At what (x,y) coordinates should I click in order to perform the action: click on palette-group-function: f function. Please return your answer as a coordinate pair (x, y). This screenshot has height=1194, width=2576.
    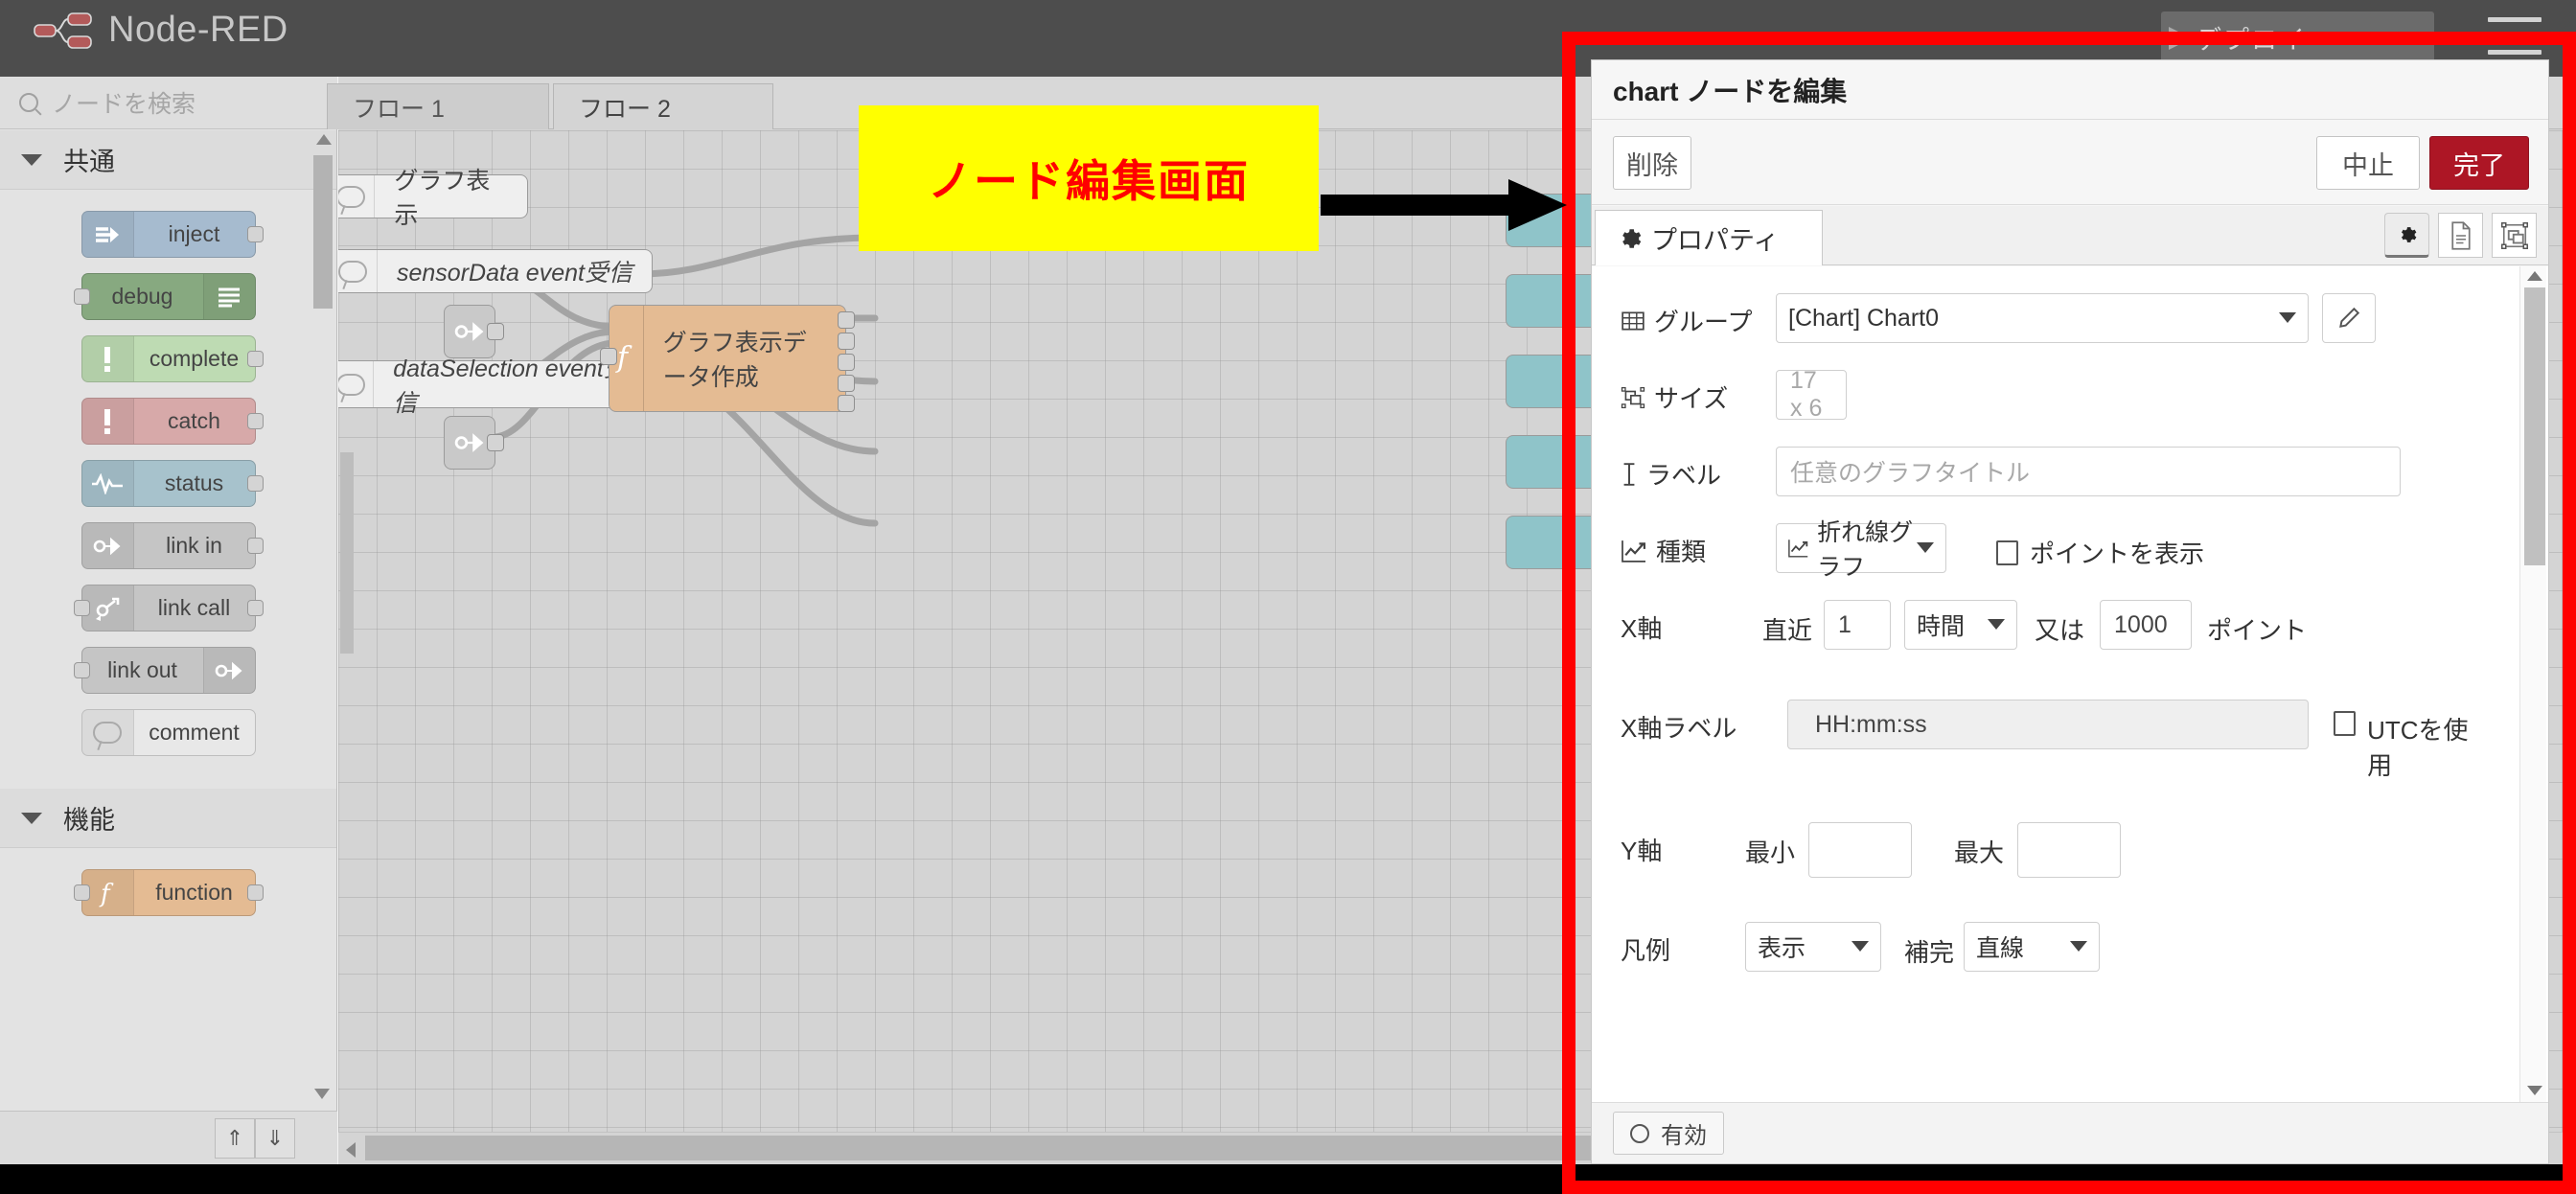
    Looking at the image, I should click on (168, 898).